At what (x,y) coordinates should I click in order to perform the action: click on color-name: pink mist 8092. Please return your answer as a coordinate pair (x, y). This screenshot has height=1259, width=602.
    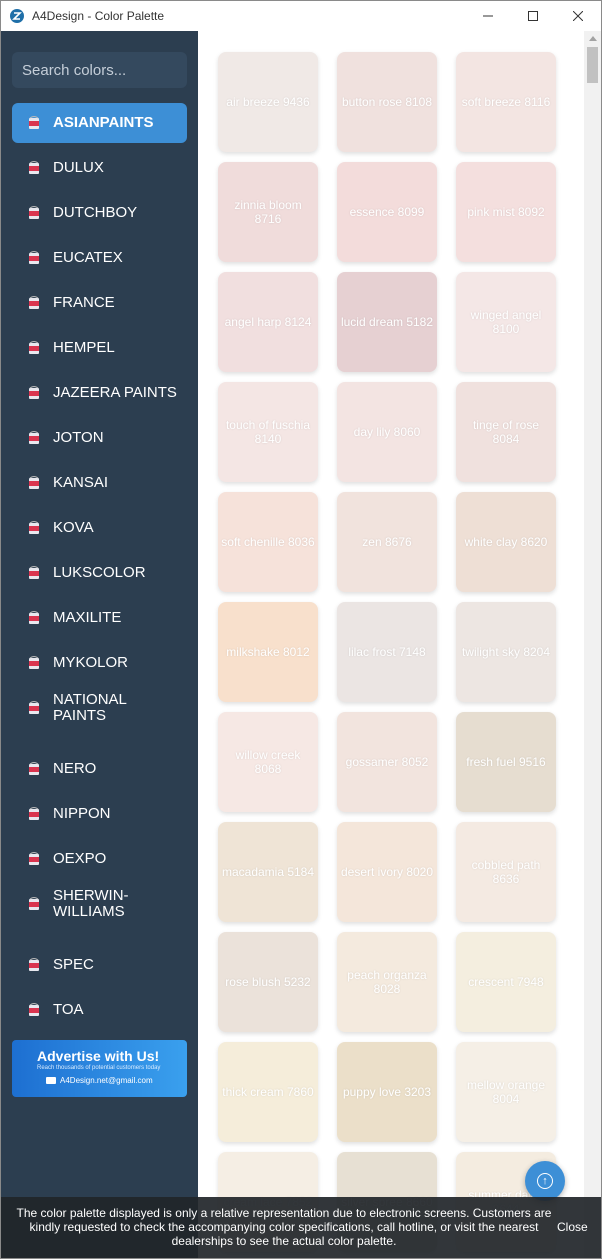
    Looking at the image, I should click on (506, 212).